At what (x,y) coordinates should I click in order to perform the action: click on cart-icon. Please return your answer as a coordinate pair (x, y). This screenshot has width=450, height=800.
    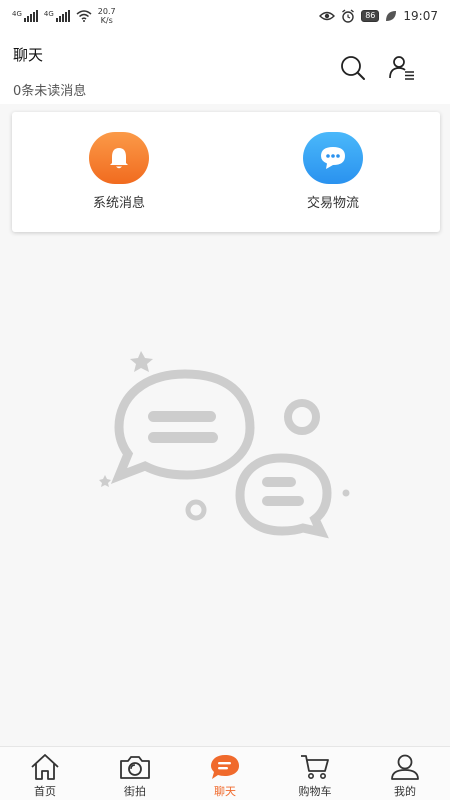
    Looking at the image, I should click on (315, 767).